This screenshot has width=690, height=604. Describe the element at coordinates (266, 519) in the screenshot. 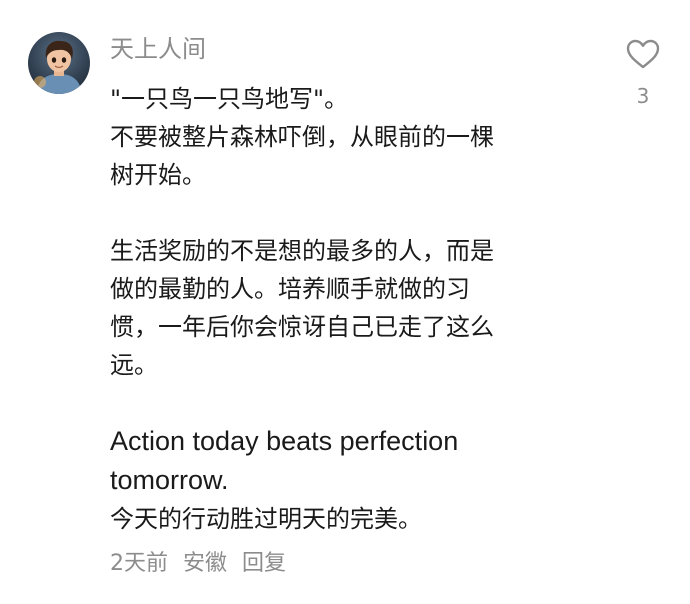

I see `chinese-quote: 今天的行动胜过明天的完美。` at that location.